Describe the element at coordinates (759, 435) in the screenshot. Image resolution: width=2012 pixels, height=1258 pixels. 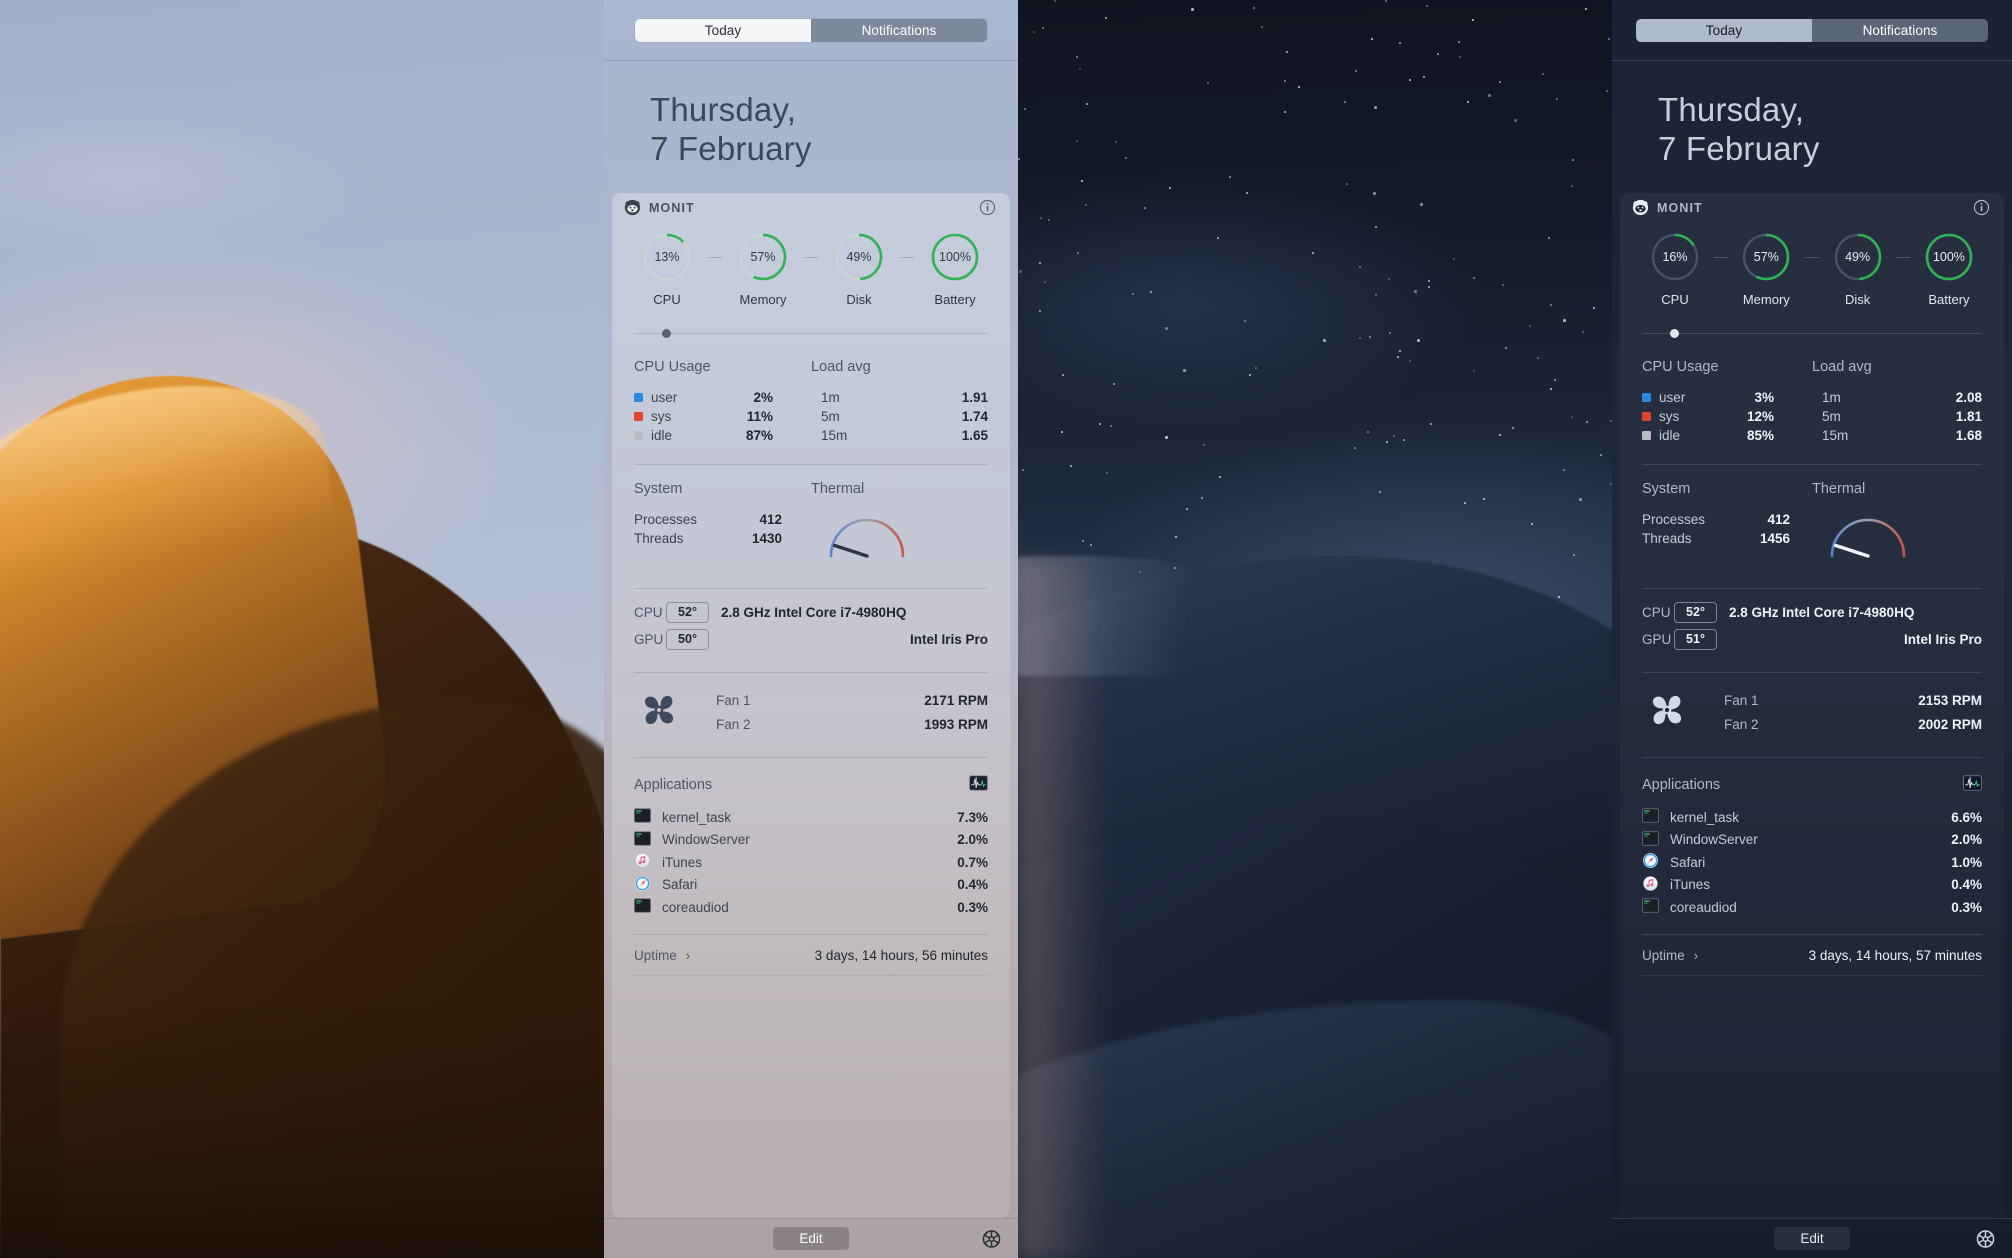
I see `cpu-usage-value: 87%` at that location.